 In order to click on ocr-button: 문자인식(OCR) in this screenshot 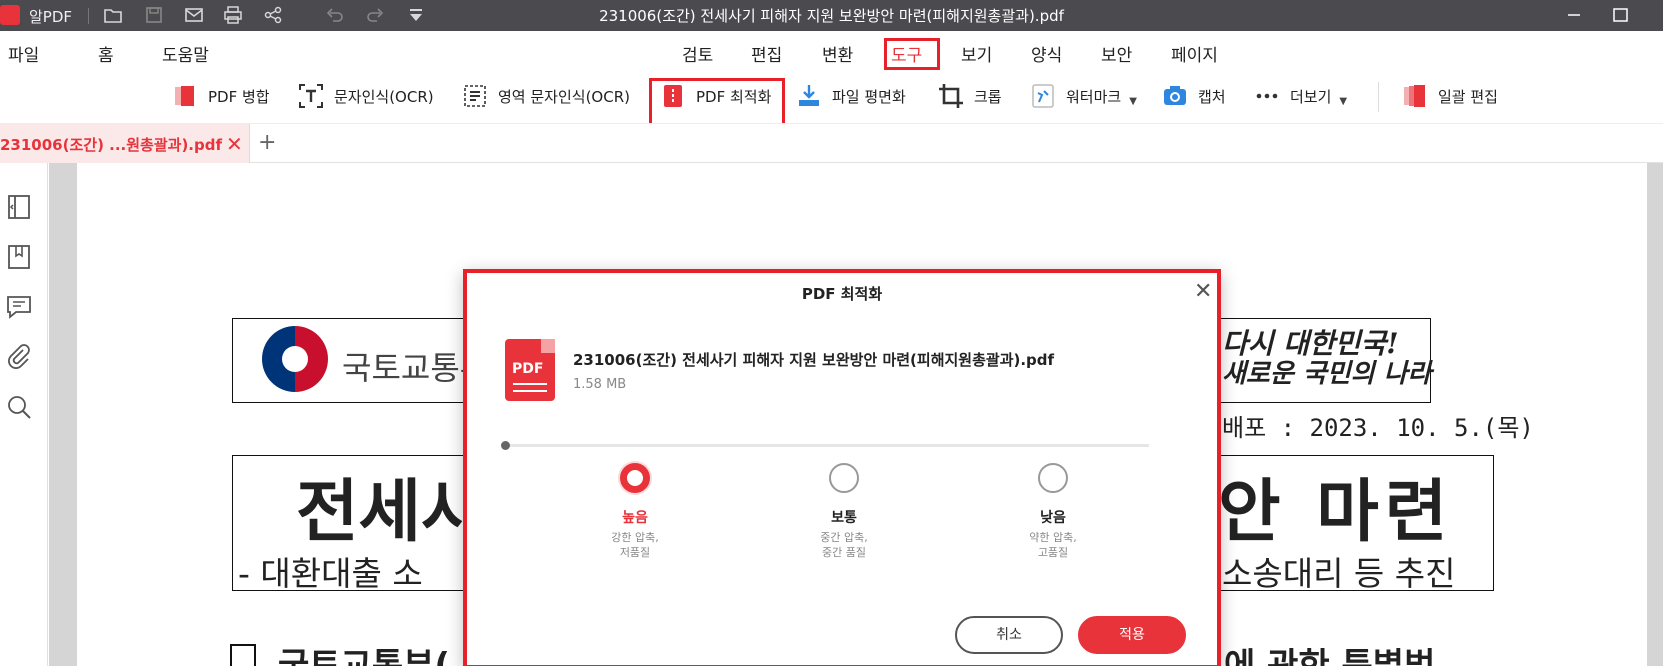, I will do `click(366, 96)`.